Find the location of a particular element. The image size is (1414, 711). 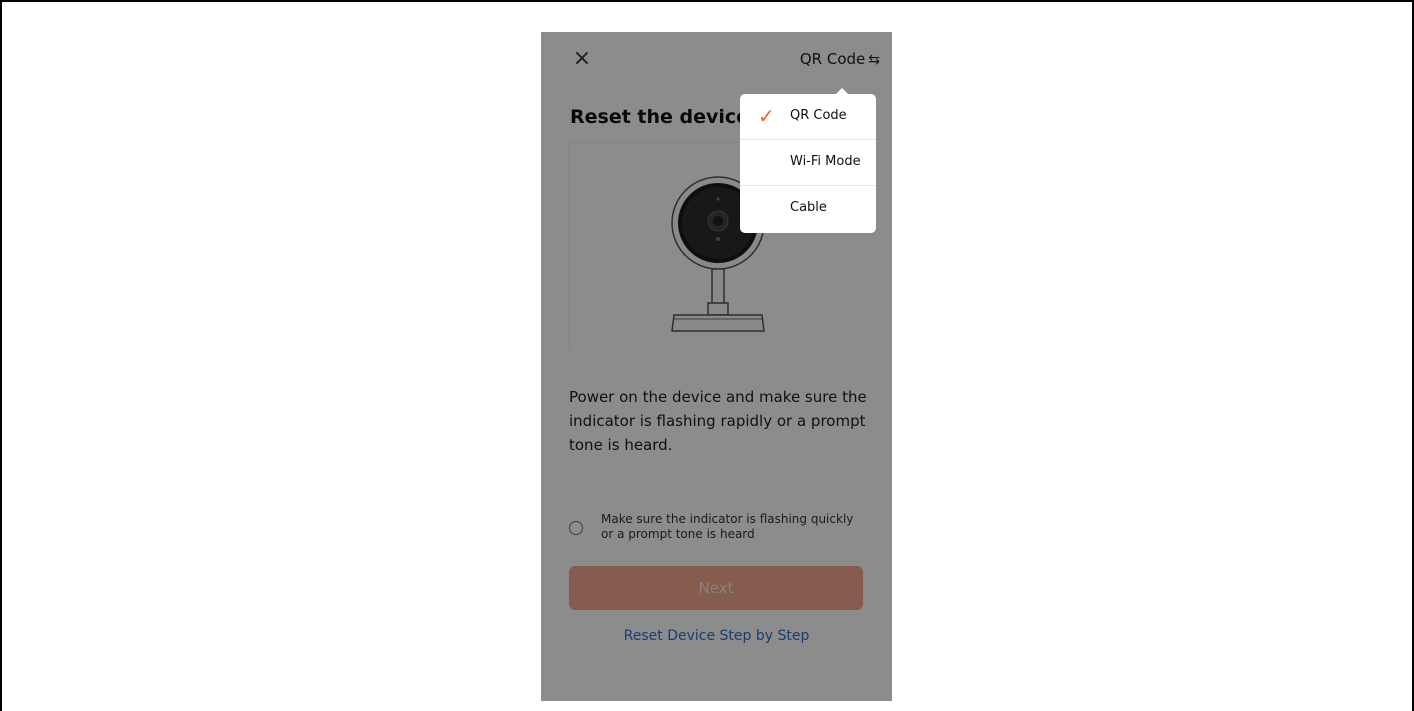

checkmark-icon: ✓ is located at coordinates (766, 116).